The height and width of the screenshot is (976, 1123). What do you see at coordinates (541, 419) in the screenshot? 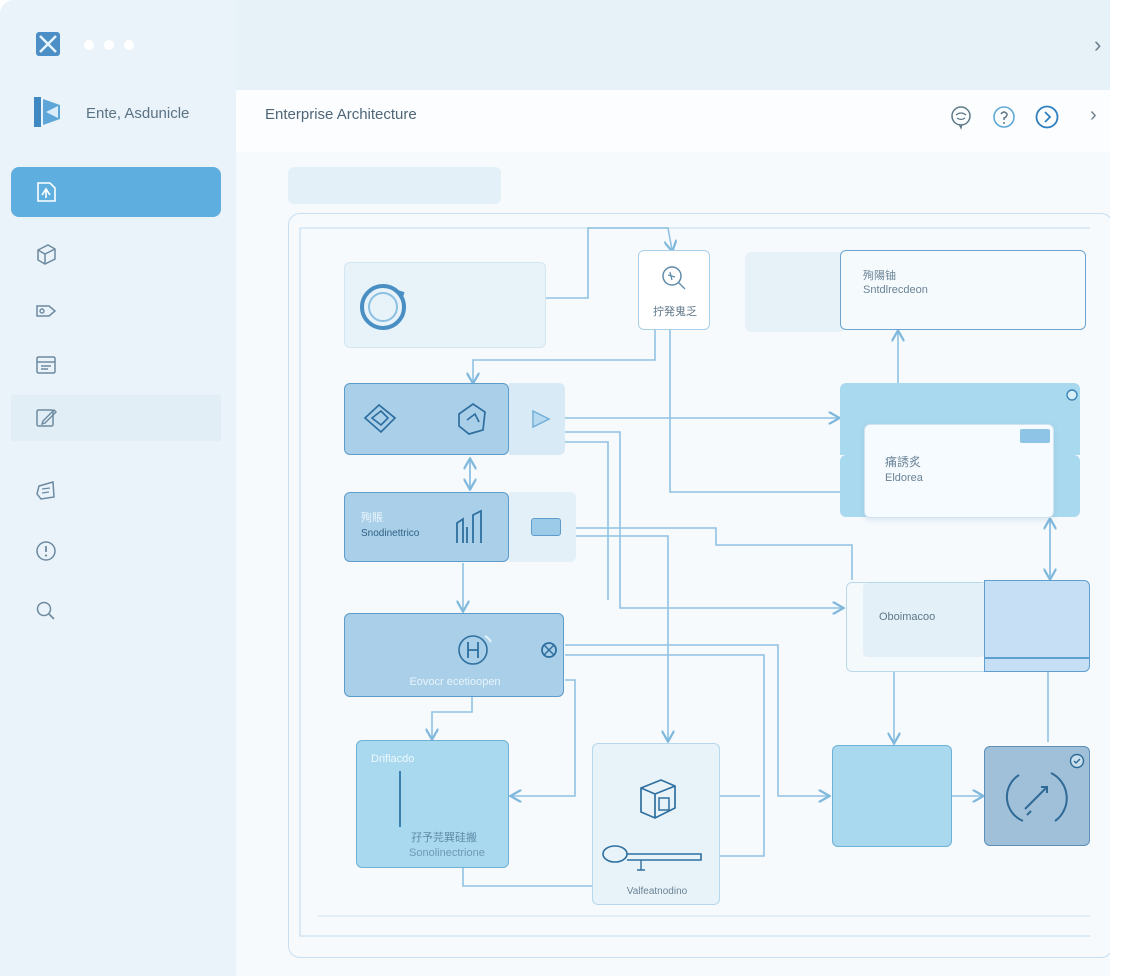
I see `play-icon` at bounding box center [541, 419].